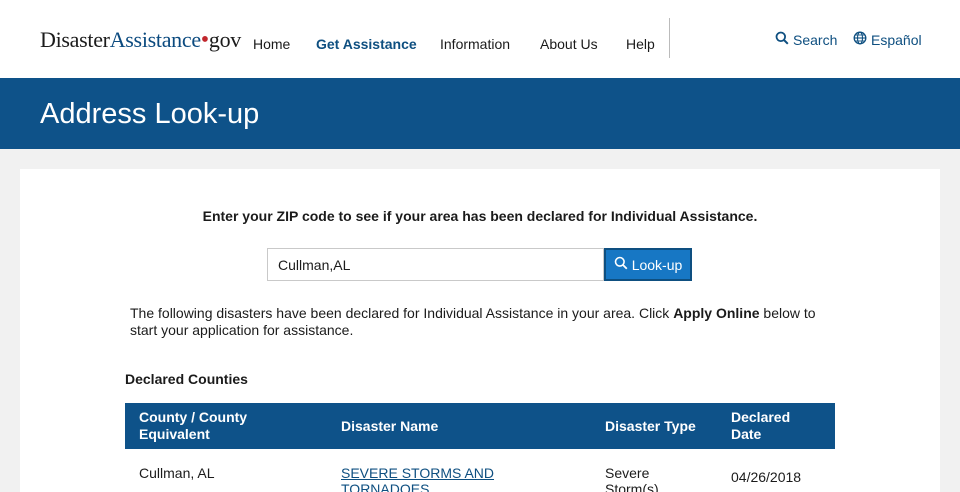 The width and height of the screenshot is (960, 492). What do you see at coordinates (150, 114) in the screenshot?
I see `page-title: Address Look-up` at bounding box center [150, 114].